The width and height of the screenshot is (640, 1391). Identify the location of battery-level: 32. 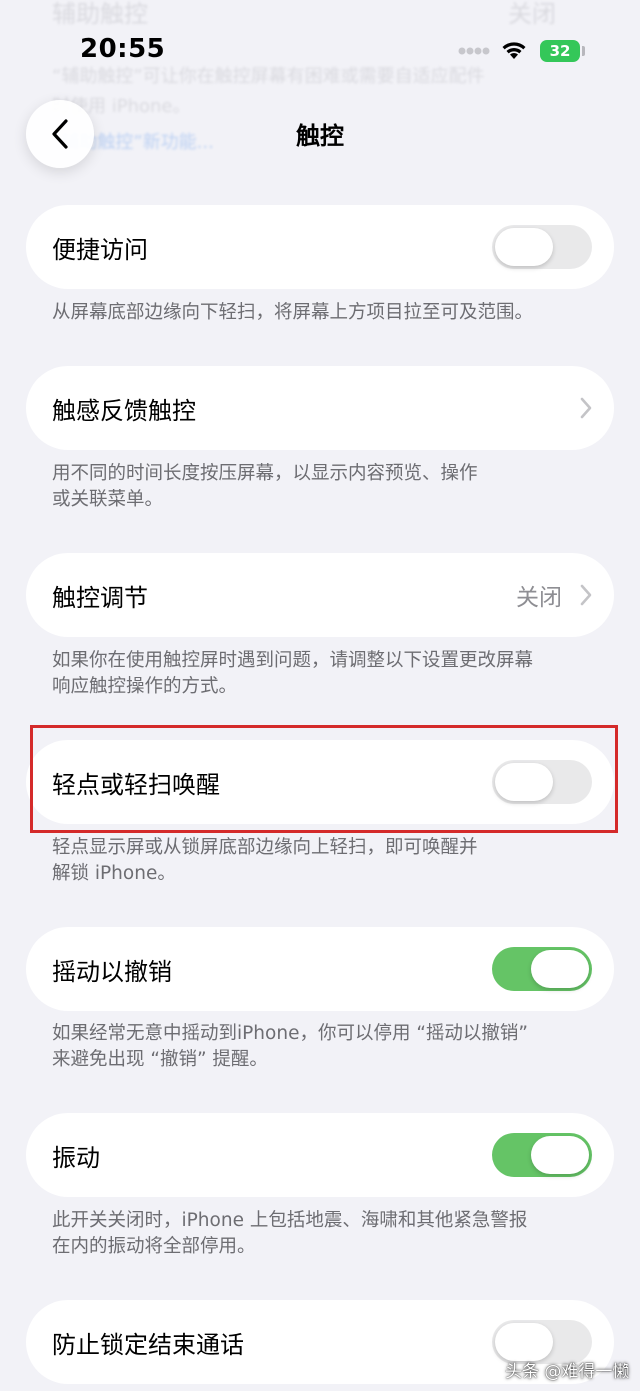
(560, 51).